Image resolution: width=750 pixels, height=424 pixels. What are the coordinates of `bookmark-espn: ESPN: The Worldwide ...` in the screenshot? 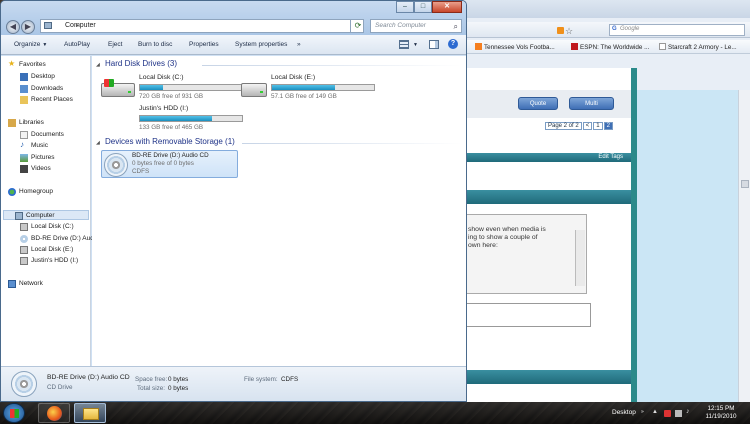 It's located at (610, 47).